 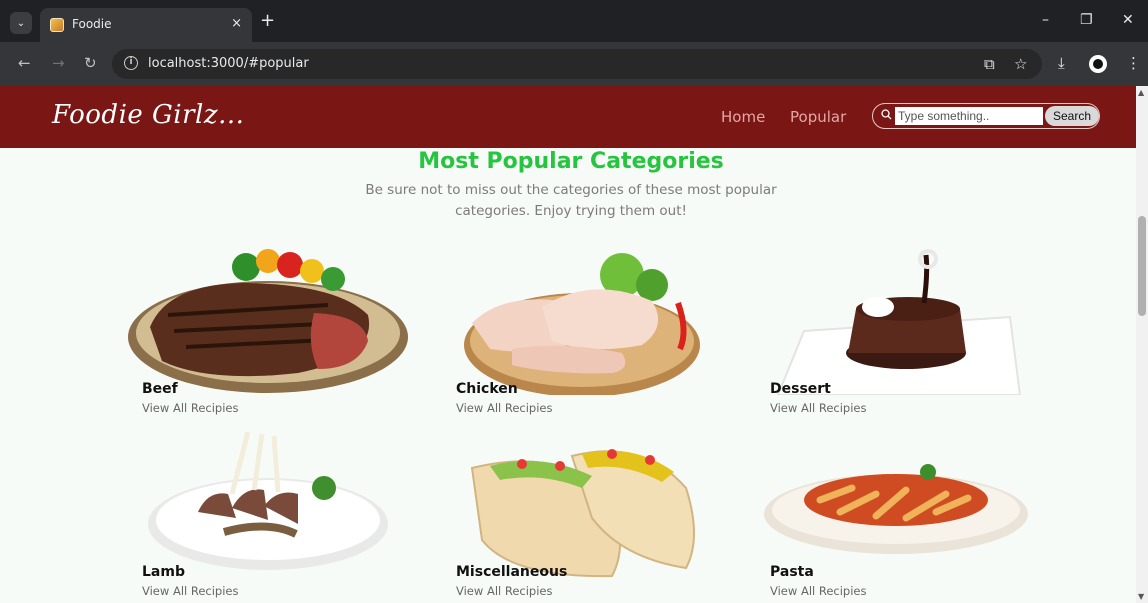 I want to click on restore-icon: ❐, so click(x=1086, y=20).